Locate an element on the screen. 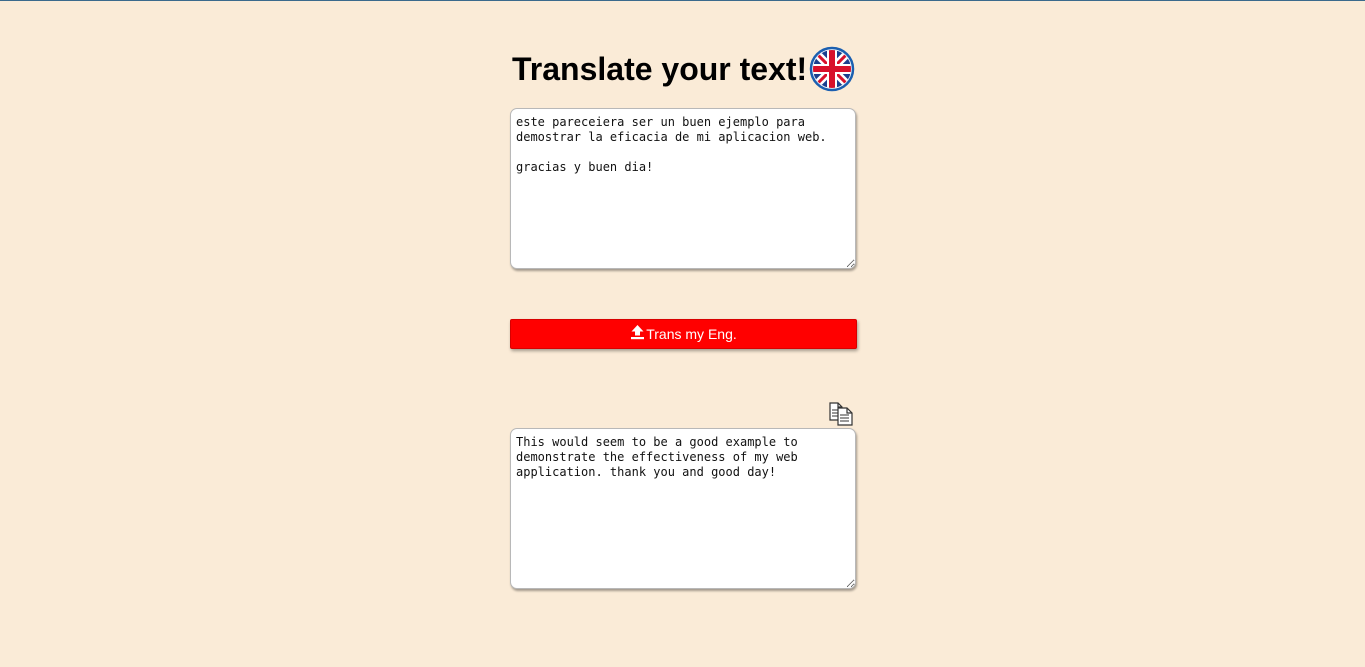 Image resolution: width=1365 pixels, height=667 pixels. copy-button is located at coordinates (841, 414).